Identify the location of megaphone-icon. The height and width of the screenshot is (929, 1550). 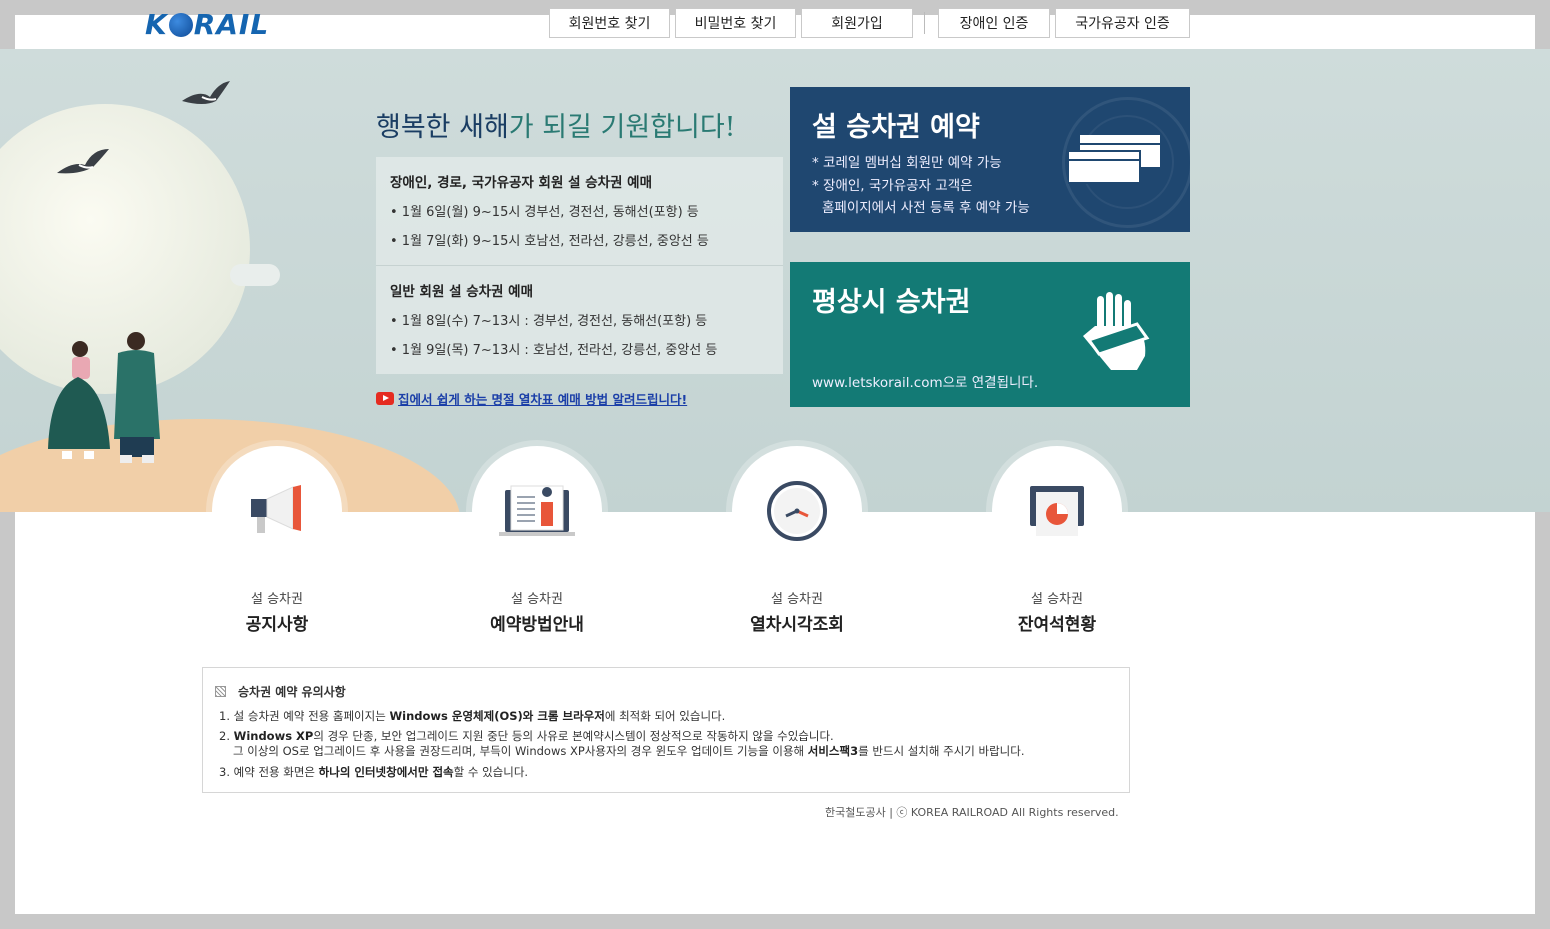
(276, 509).